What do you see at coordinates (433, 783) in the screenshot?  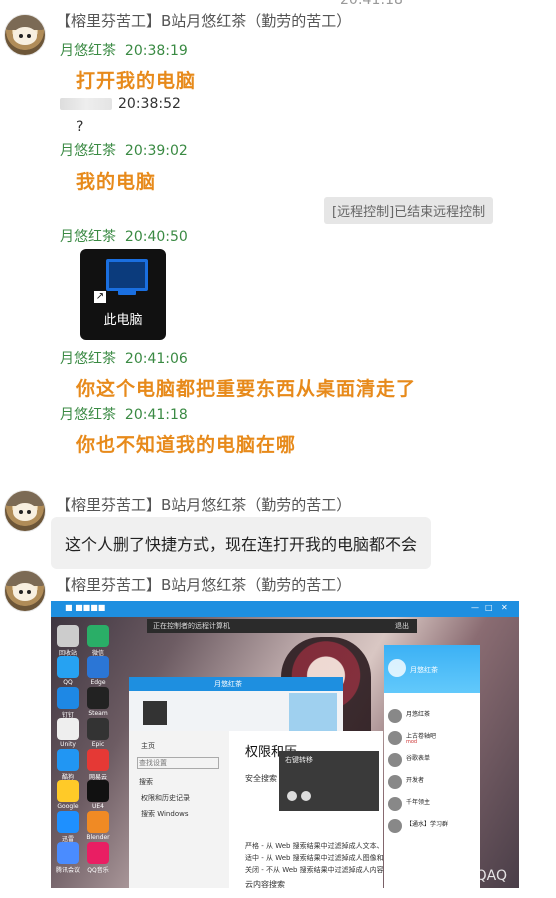 I see `qq-contact-row: 开发者` at bounding box center [433, 783].